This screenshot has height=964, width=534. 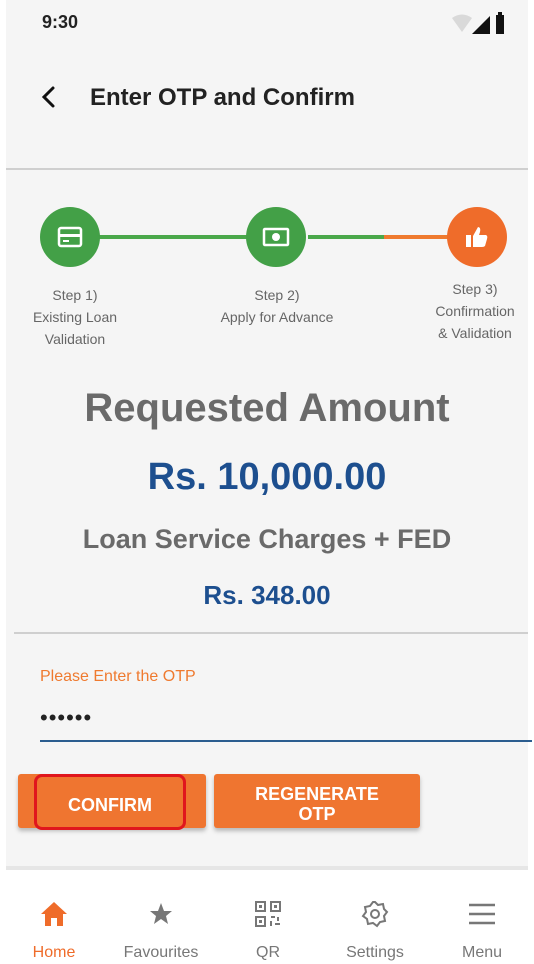 I want to click on step-2-circle, so click(x=276, y=237).